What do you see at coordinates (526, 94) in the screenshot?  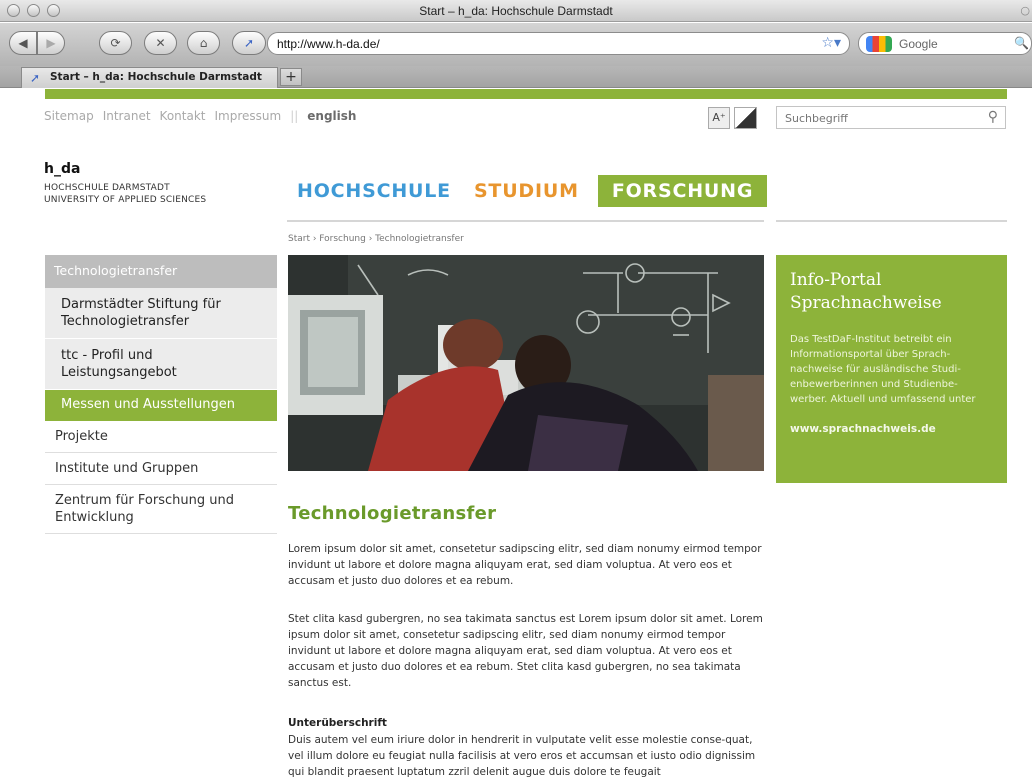 I see `top-green-bar` at bounding box center [526, 94].